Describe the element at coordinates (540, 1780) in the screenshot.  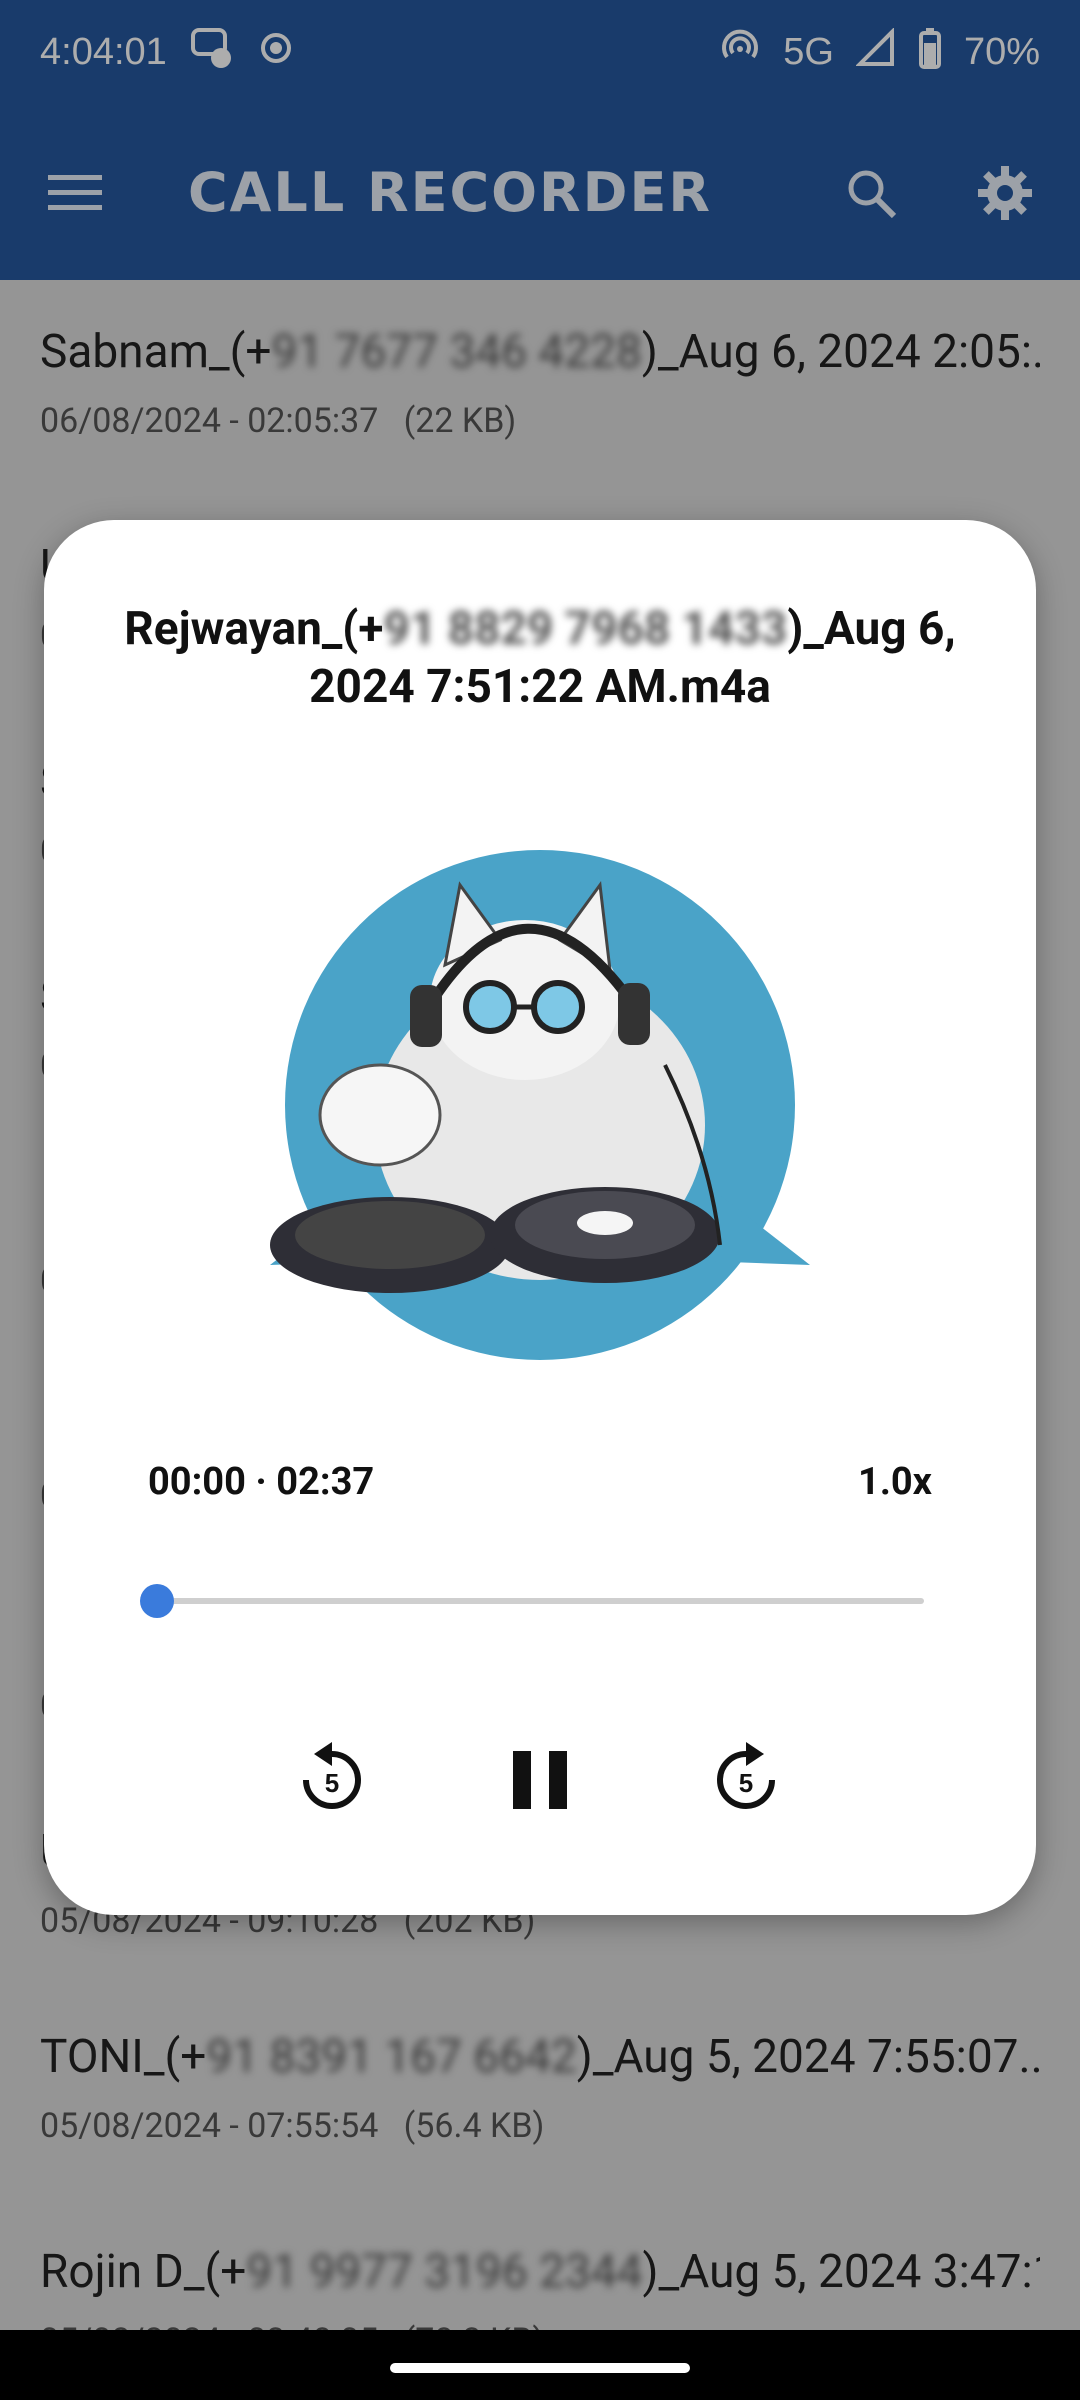
I see `pause-icon` at that location.